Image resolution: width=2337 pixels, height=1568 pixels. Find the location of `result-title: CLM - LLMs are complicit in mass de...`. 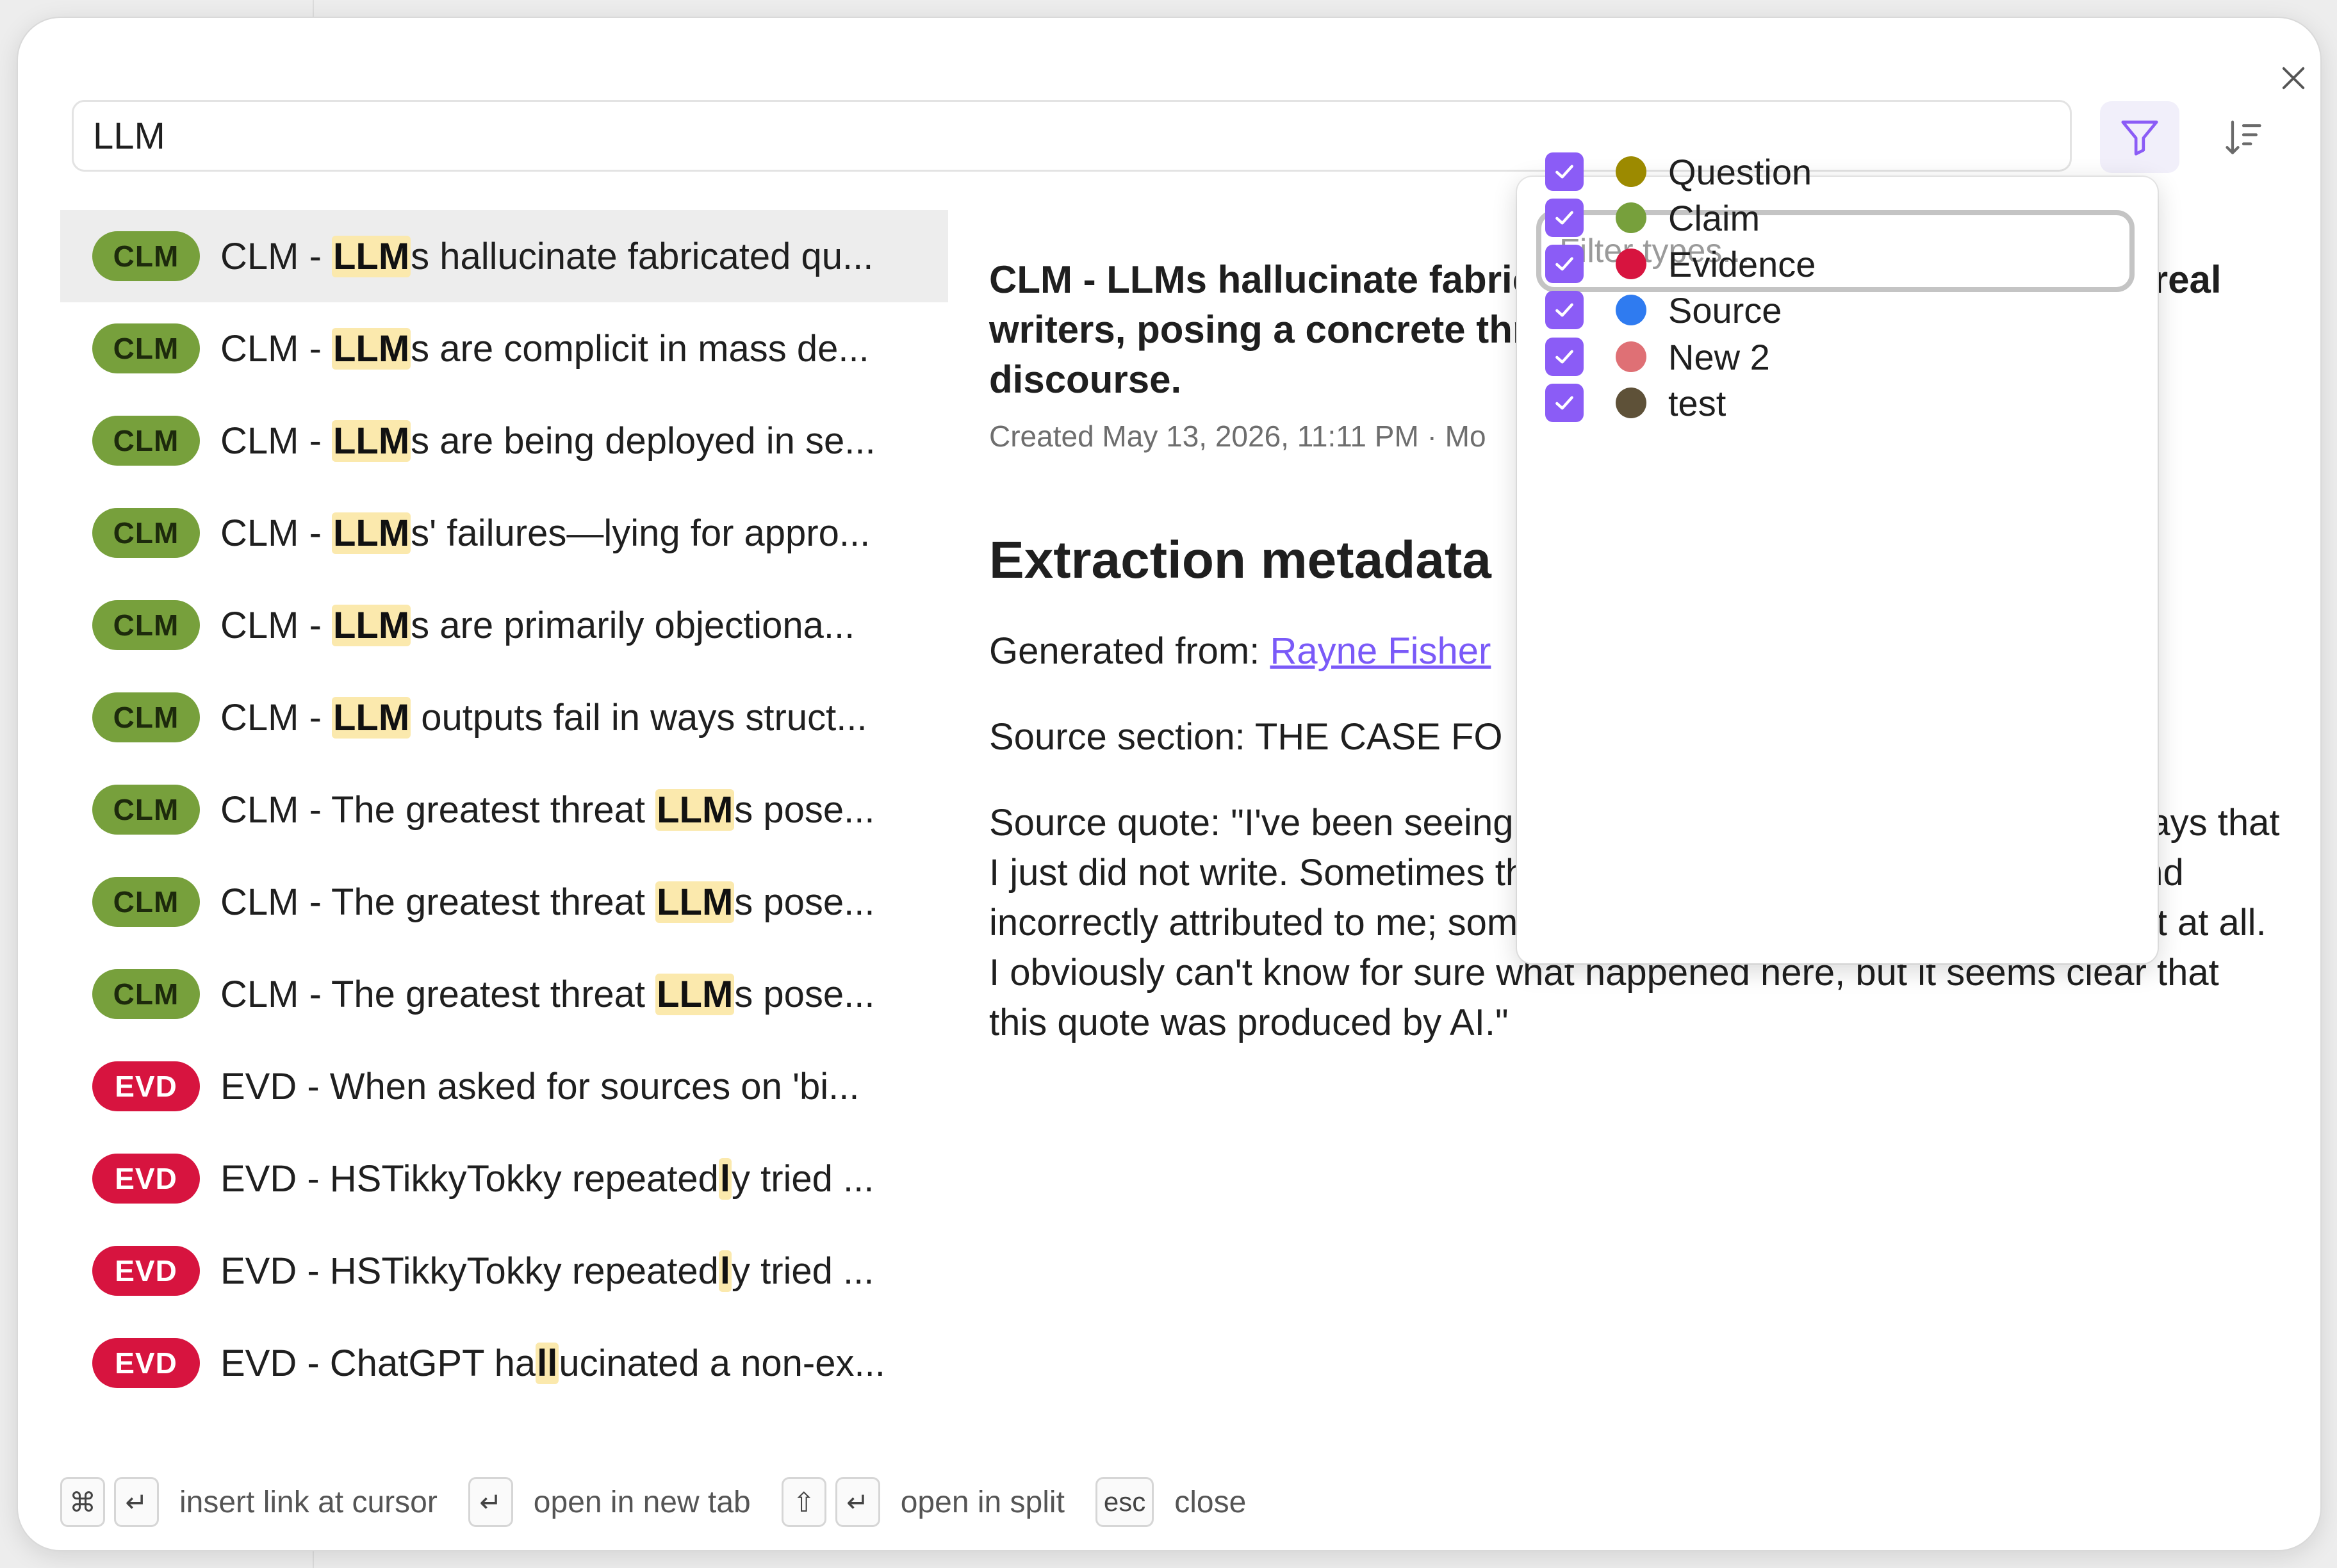

result-title: CLM - LLMs are complicit in mass de... is located at coordinates (544, 348).